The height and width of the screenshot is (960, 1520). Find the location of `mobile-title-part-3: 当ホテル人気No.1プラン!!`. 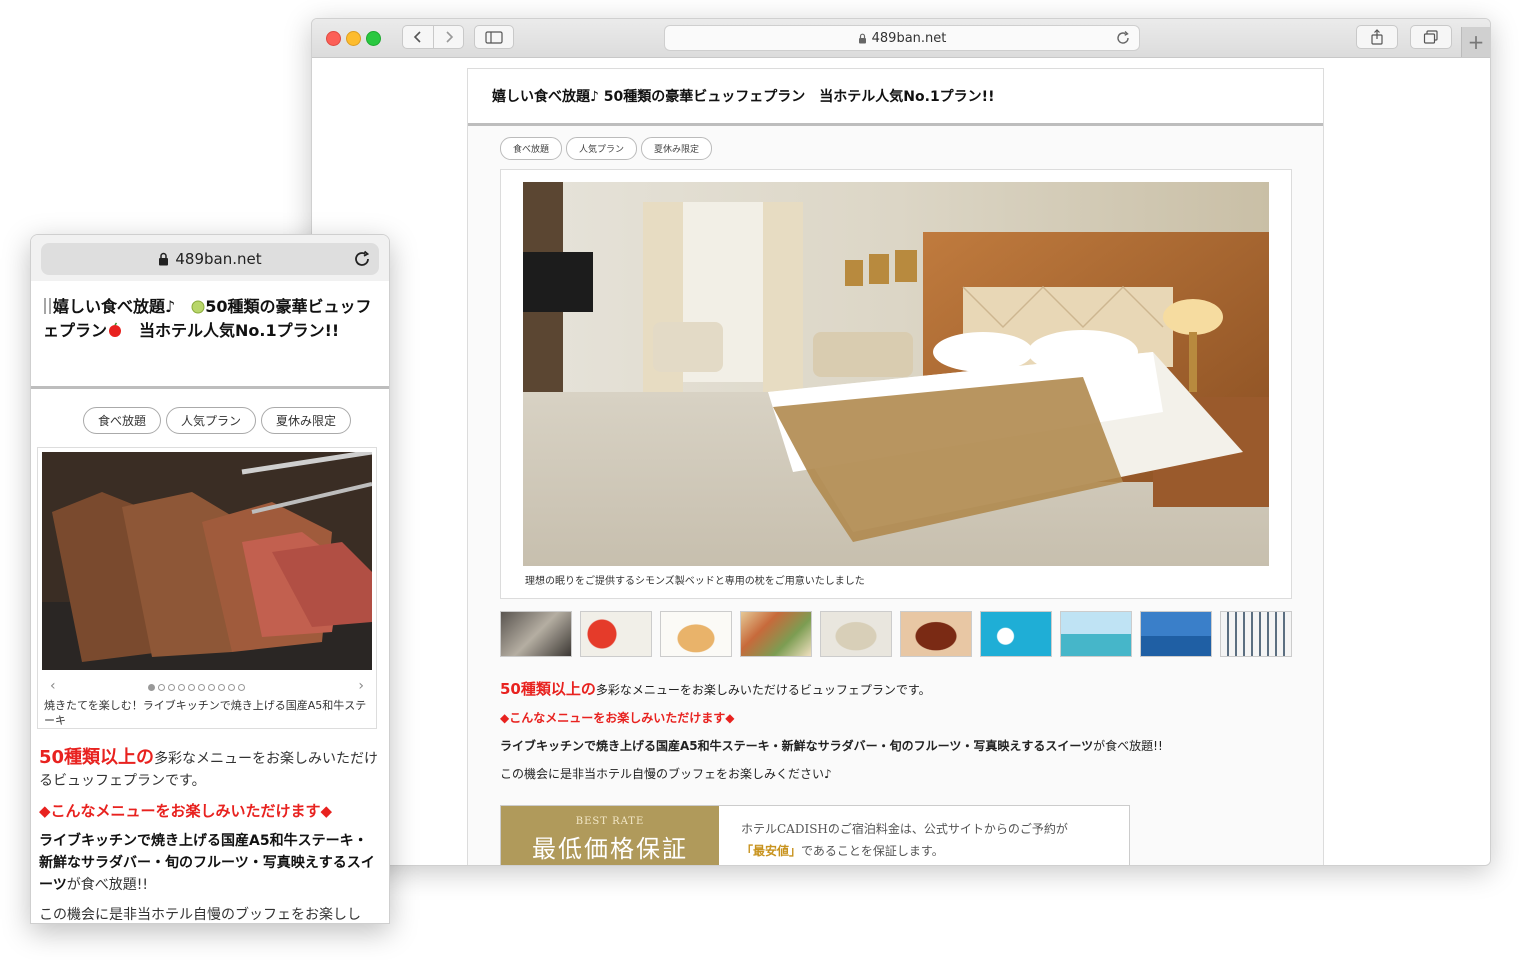

mobile-title-part-3: 当ホテル人気No.1プラン!! is located at coordinates (231, 330).